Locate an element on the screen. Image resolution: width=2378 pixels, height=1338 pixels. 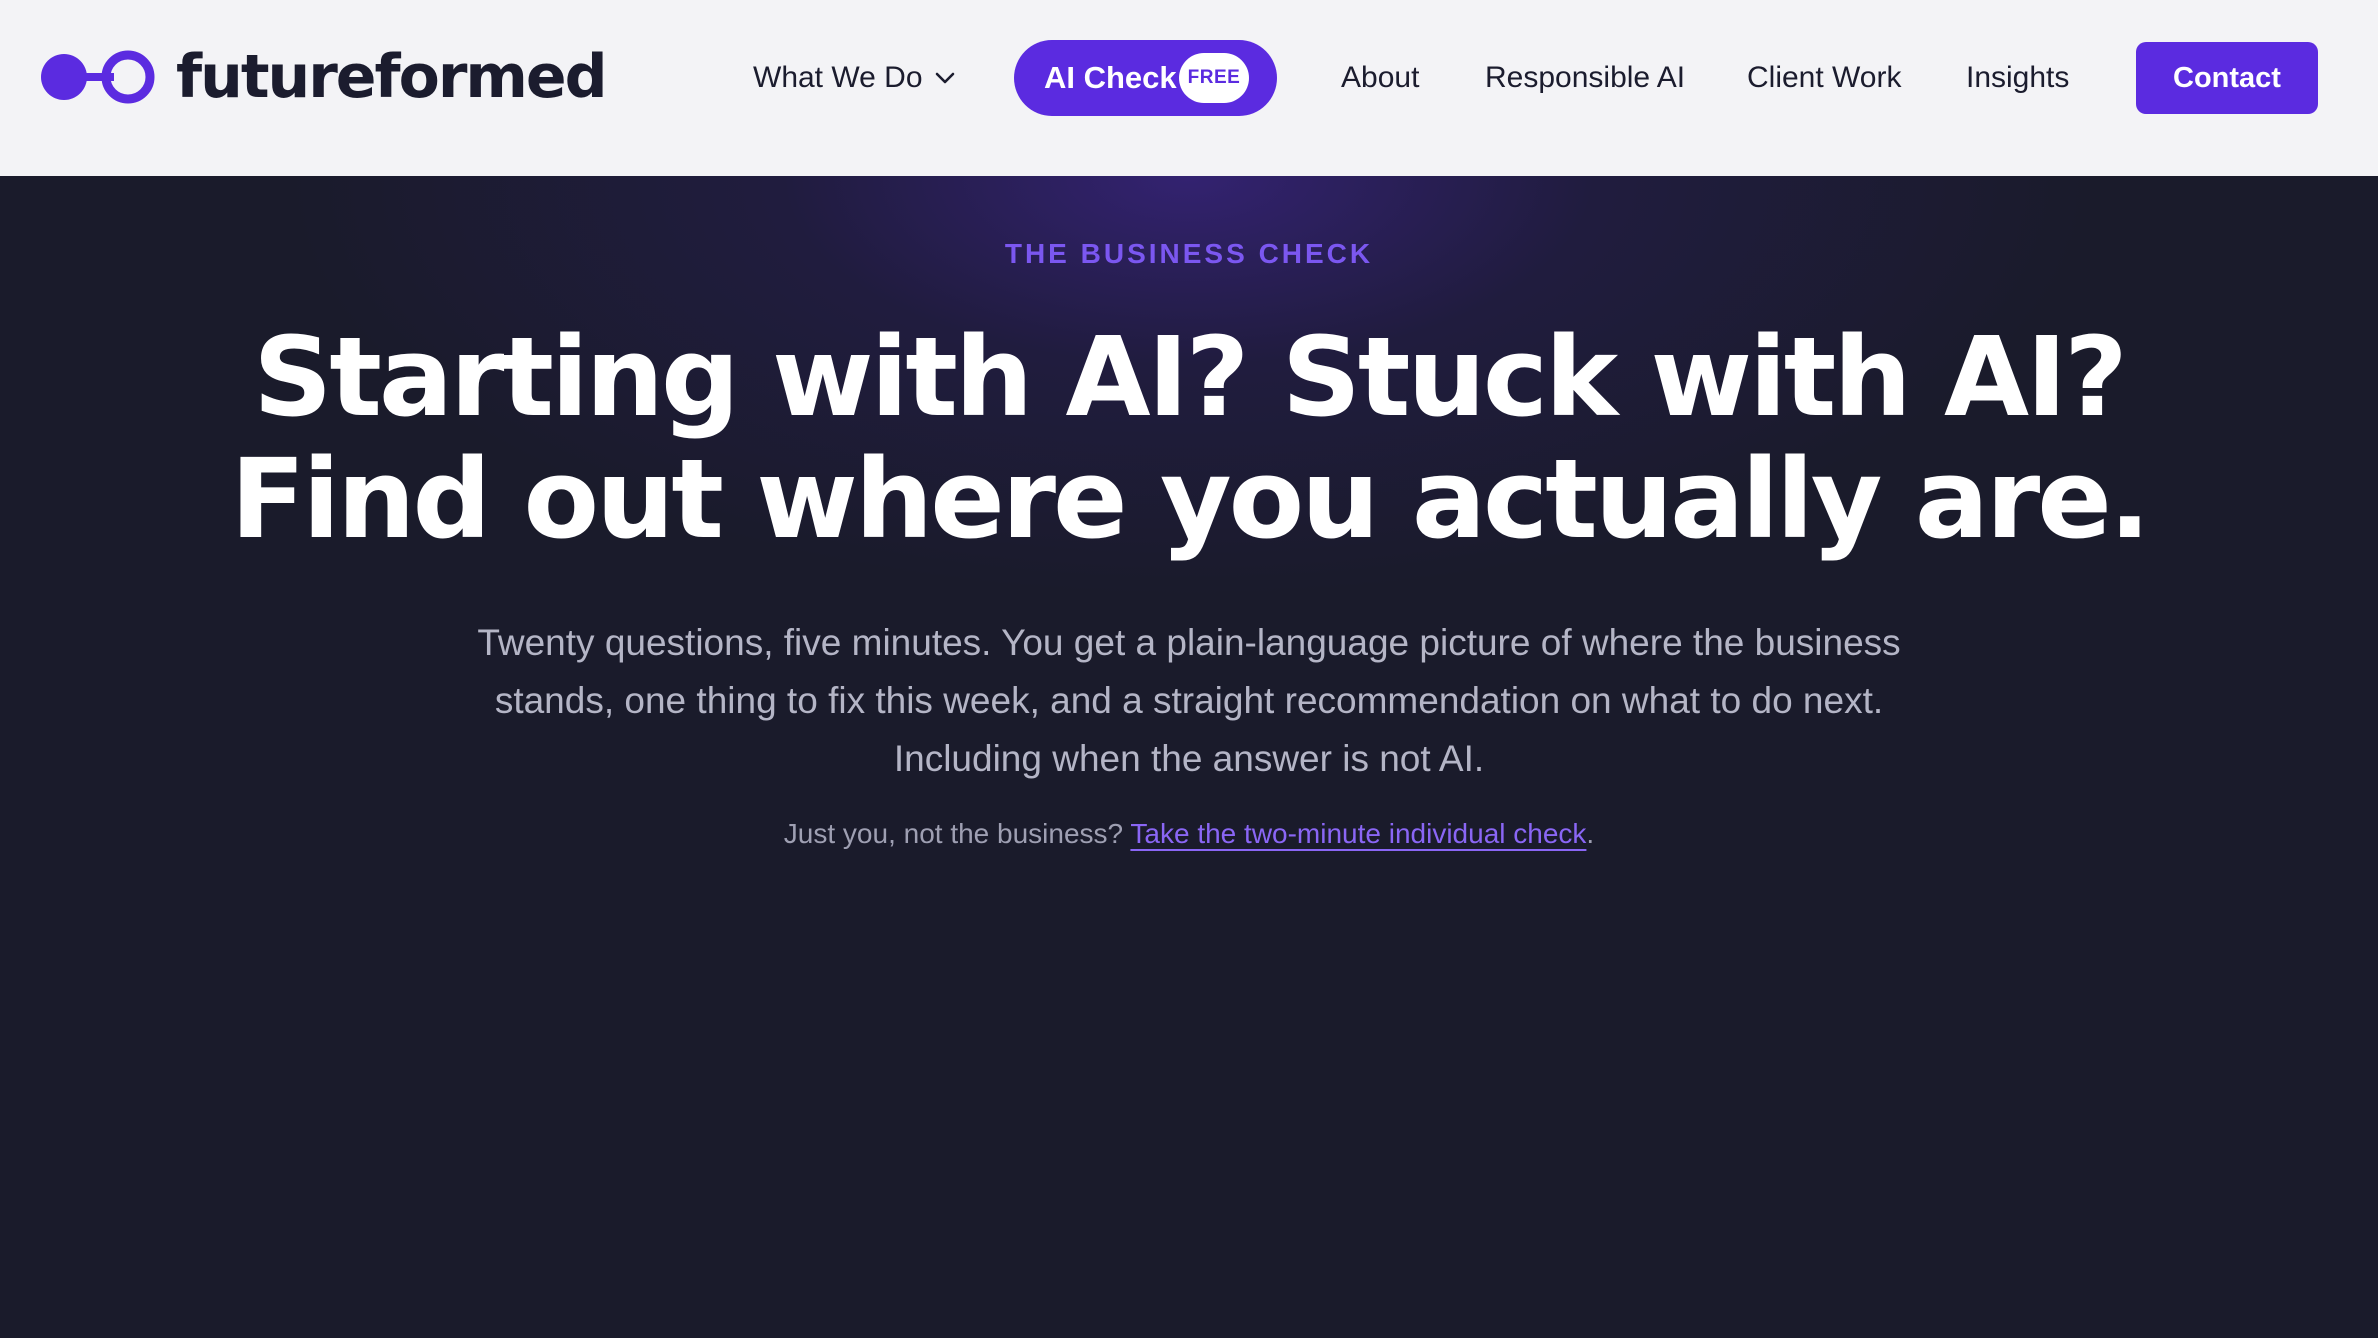
individual-check-link: Take the two-minute individual check is located at coordinates (1358, 833).